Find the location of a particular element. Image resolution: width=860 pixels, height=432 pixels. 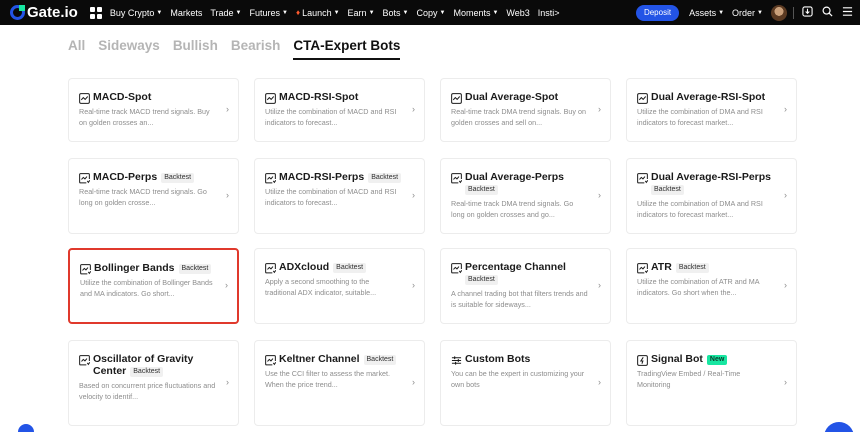

nav-item-buy-crypto: Buy Crypto ▼ is located at coordinates (136, 13).